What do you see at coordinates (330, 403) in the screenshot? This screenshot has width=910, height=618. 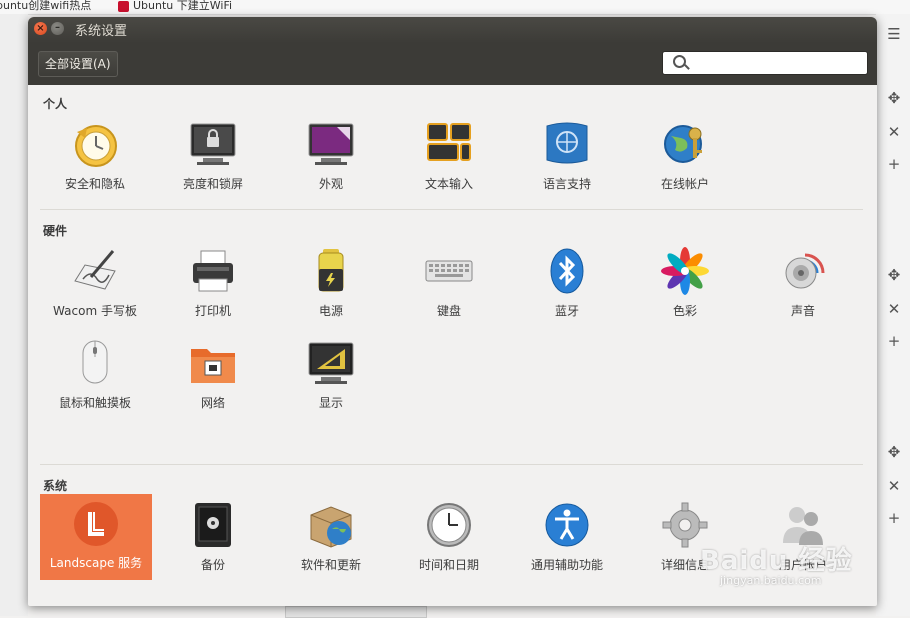 I see `settings-item-label: 显示` at bounding box center [330, 403].